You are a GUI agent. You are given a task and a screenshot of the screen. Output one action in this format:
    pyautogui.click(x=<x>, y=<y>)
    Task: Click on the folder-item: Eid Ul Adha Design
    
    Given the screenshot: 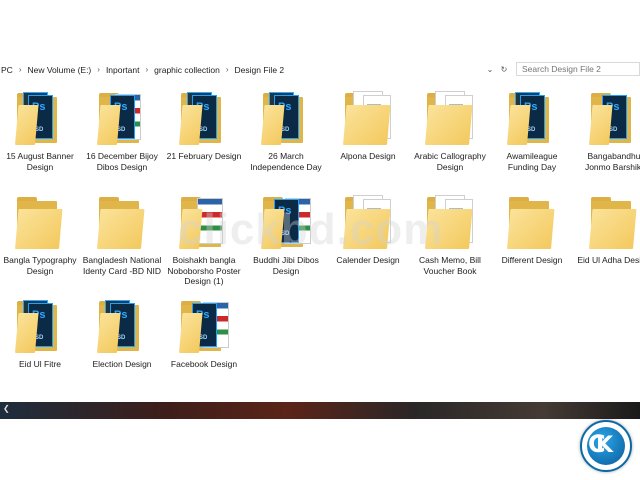 What is the action you would take?
    pyautogui.click(x=607, y=229)
    